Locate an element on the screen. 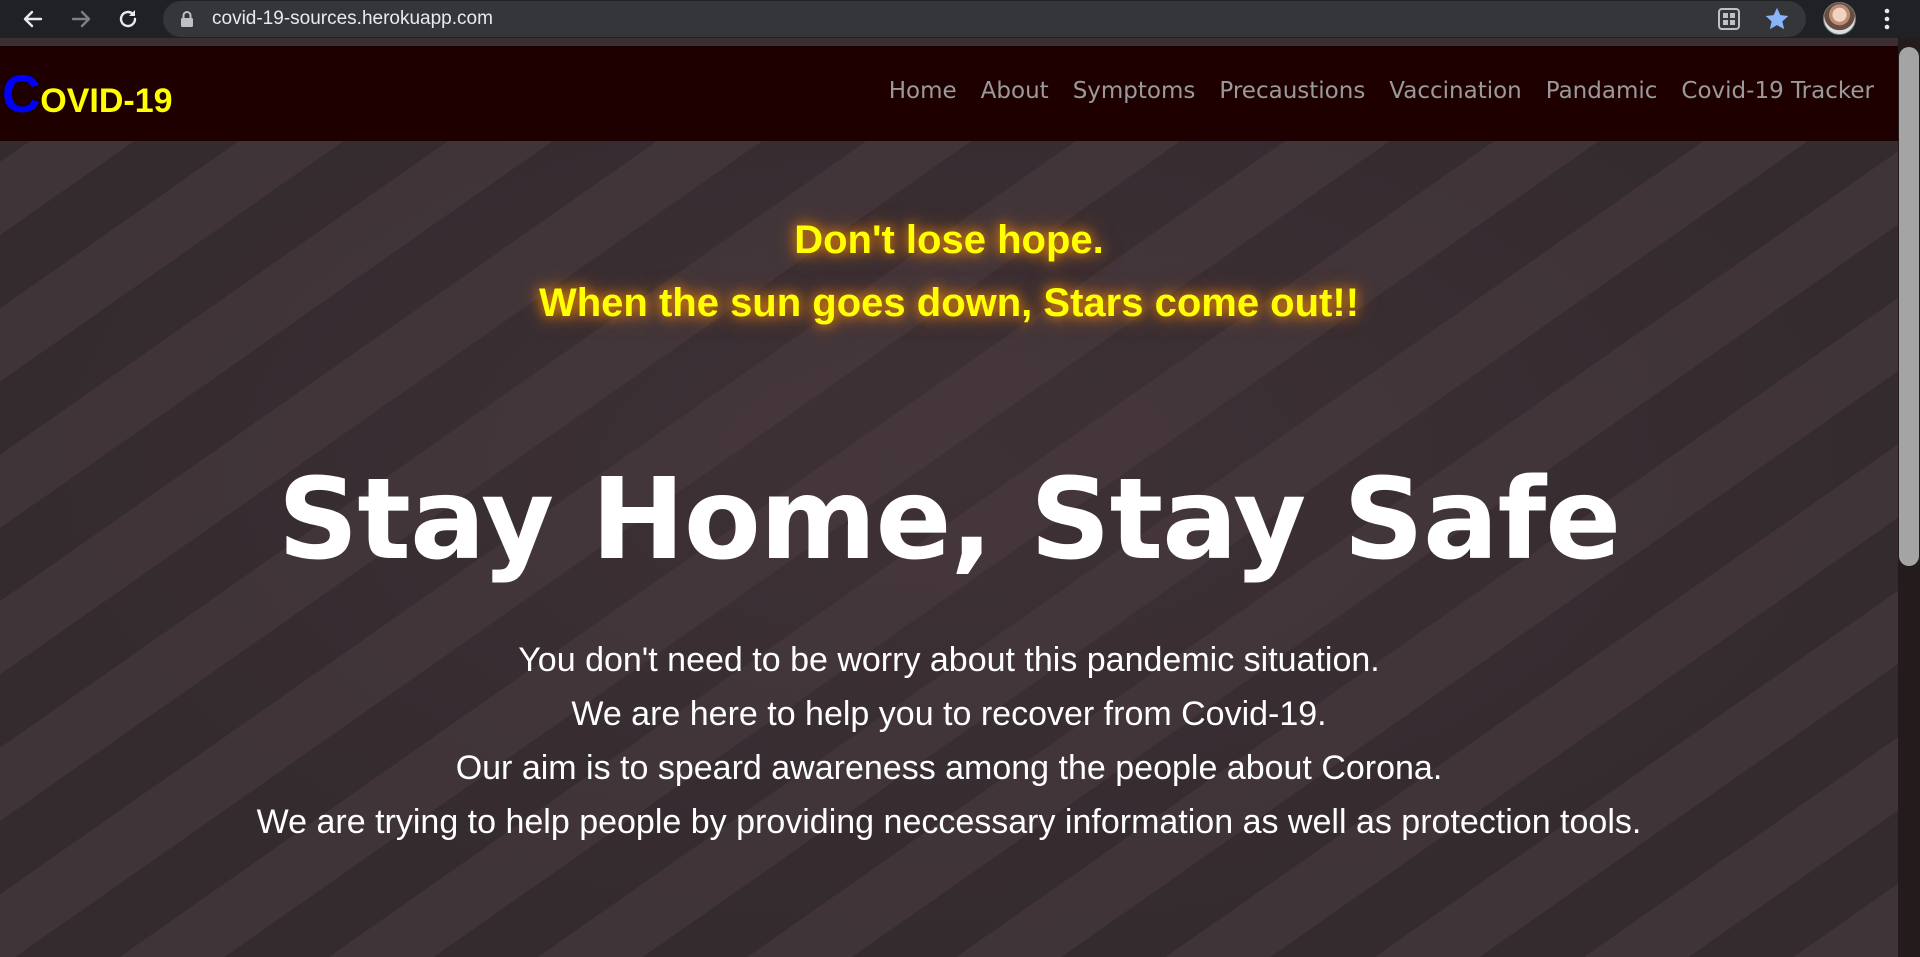  url-text: covid-19-sources.herokuapp.com is located at coordinates (352, 19).